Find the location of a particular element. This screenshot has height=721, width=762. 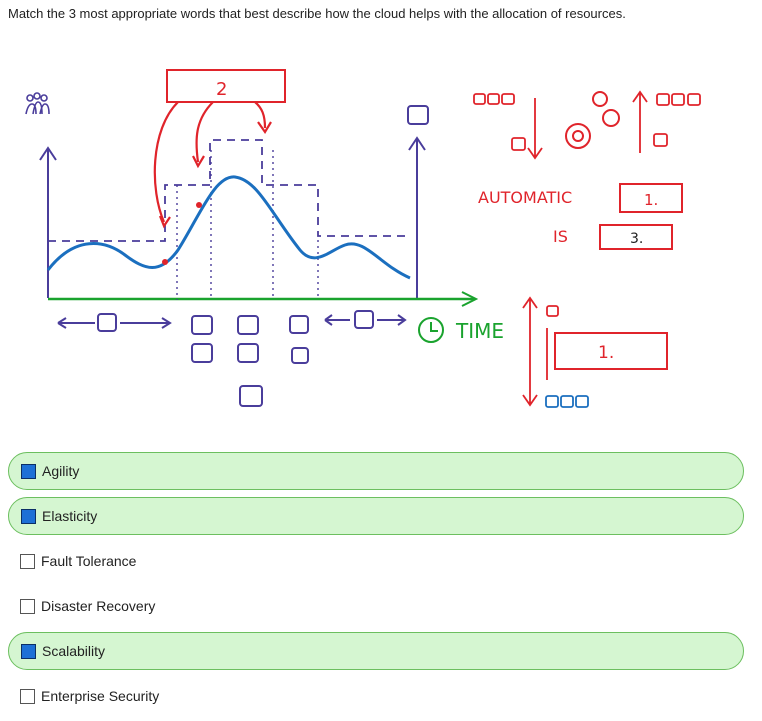

gears-icon is located at coordinates (592, 120).